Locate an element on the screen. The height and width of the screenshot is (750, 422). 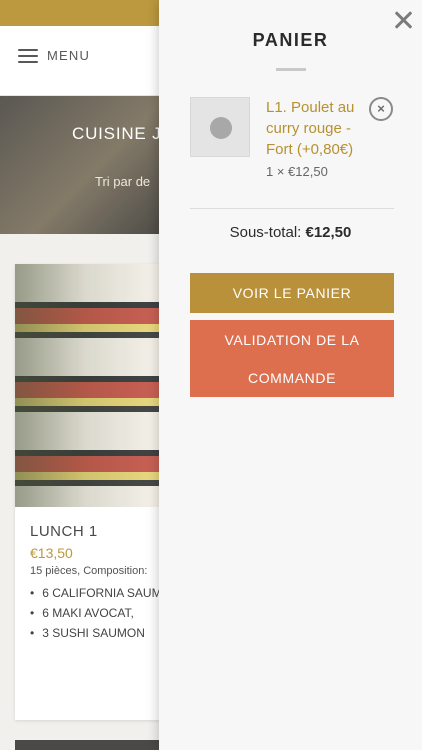
restaurant-logo-icon is located at coordinates (221, 128).